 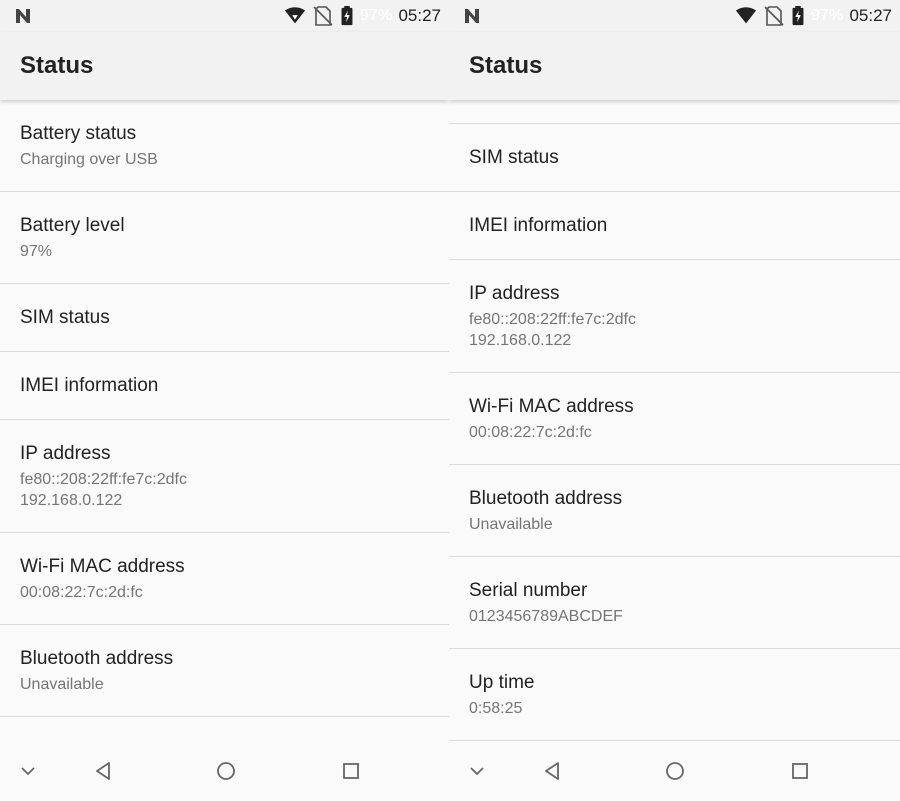 I want to click on item-value: 0123456789ABCDEF, so click(x=546, y=616).